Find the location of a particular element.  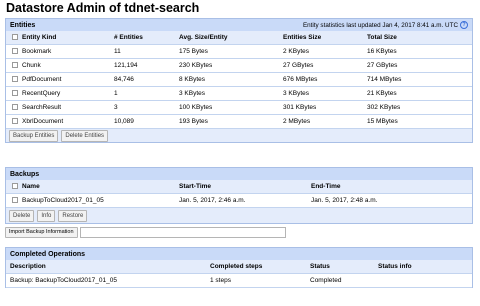

help-icon: ? is located at coordinates (464, 25).